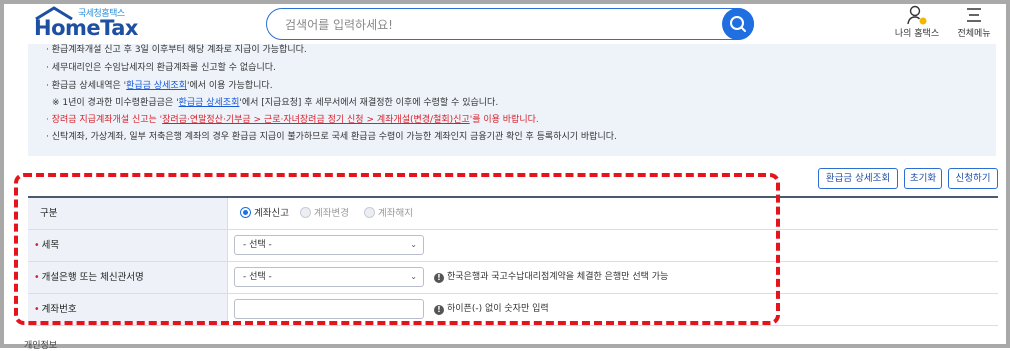  I want to click on full-menu-label: 전체메뉴, so click(974, 34).